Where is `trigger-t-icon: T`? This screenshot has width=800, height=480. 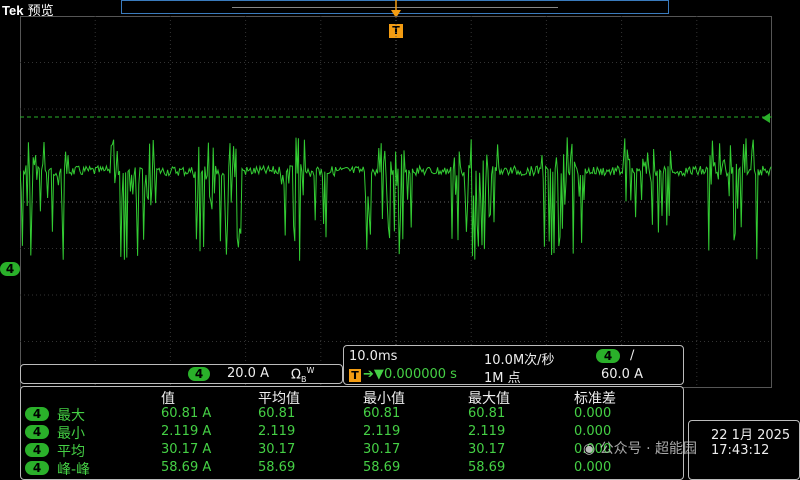 trigger-t-icon: T is located at coordinates (355, 375).